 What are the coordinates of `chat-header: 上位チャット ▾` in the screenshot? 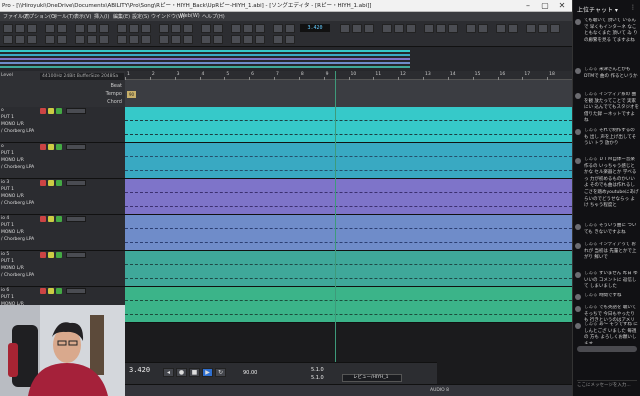 It's located at (597, 9).